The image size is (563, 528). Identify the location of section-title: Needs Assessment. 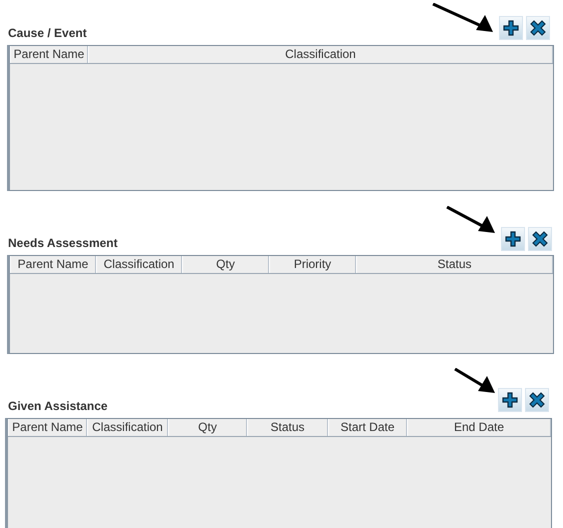
(63, 243).